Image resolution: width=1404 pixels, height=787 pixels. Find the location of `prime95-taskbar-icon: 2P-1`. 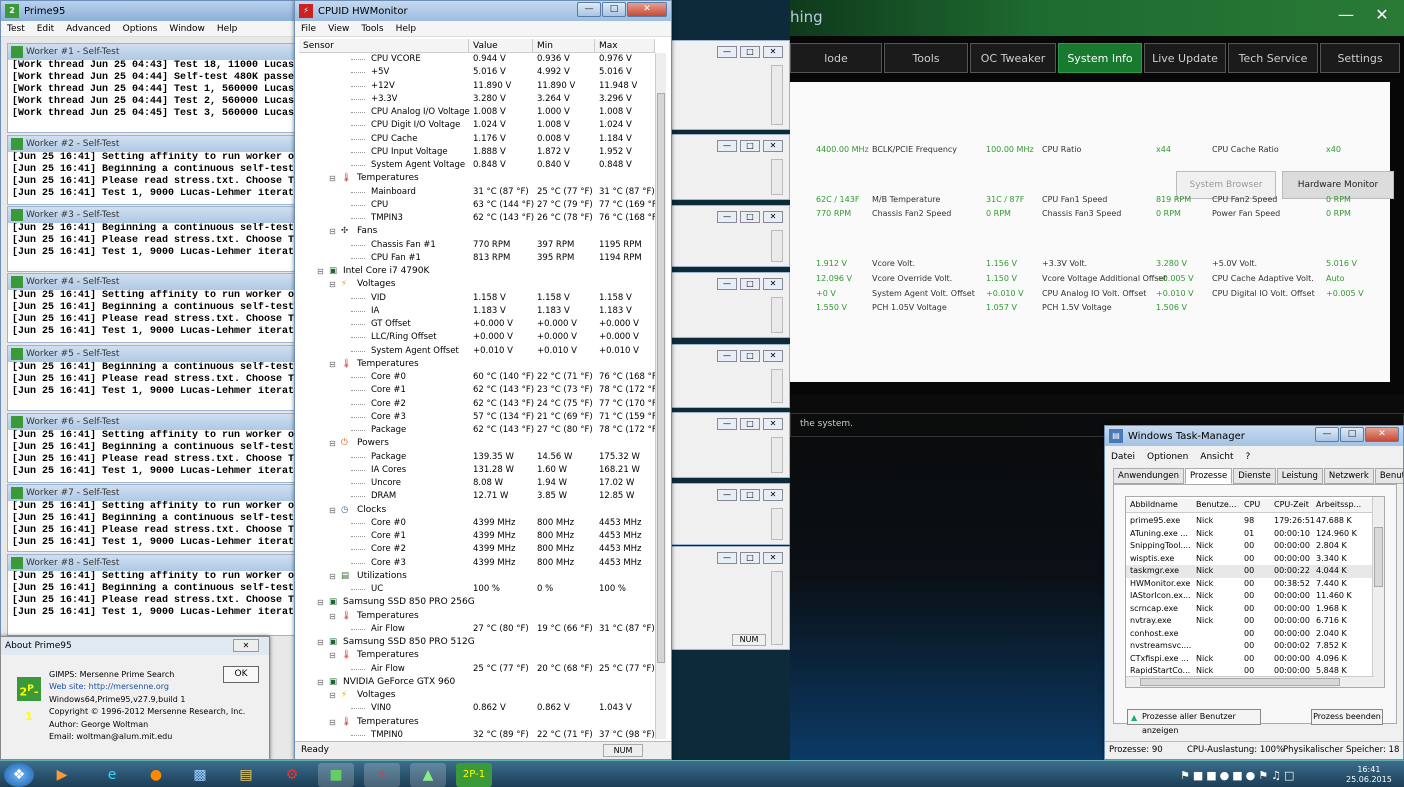

prime95-taskbar-icon: 2P-1 is located at coordinates (474, 775).